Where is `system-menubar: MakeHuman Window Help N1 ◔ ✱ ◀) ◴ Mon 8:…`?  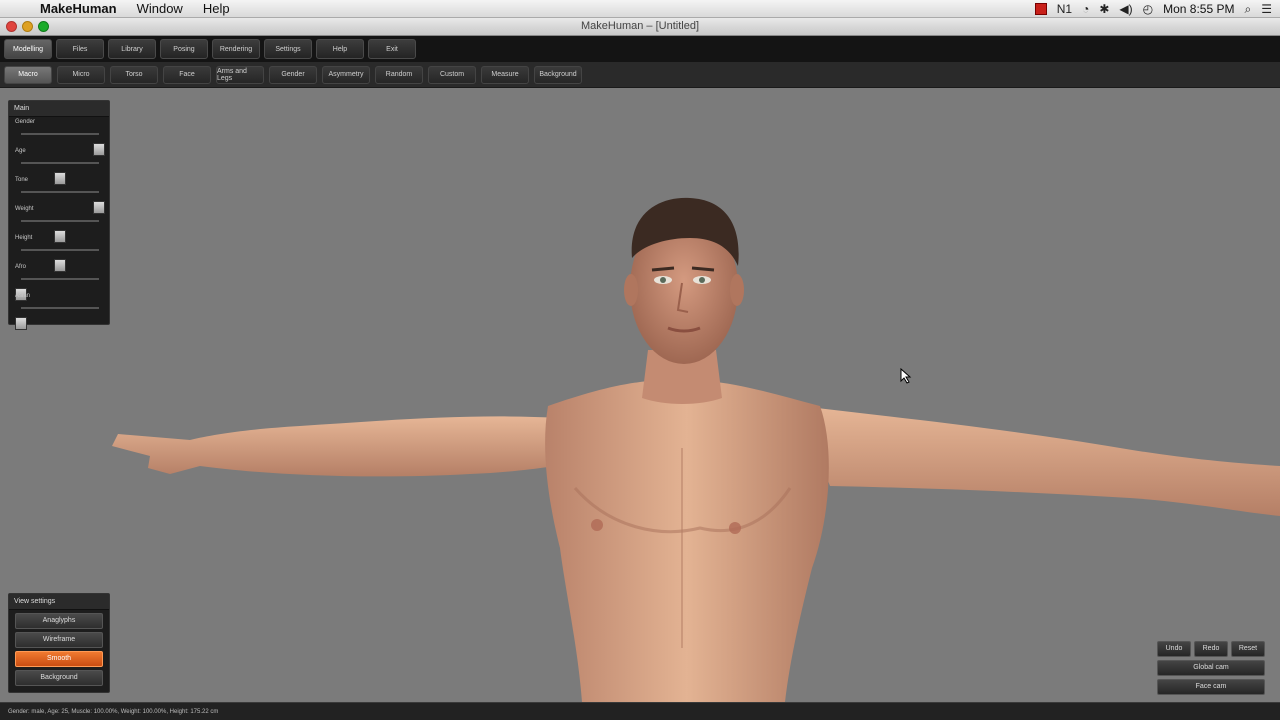 system-menubar: MakeHuman Window Help N1 ◔ ✱ ◀) ◴ Mon 8:… is located at coordinates (640, 9).